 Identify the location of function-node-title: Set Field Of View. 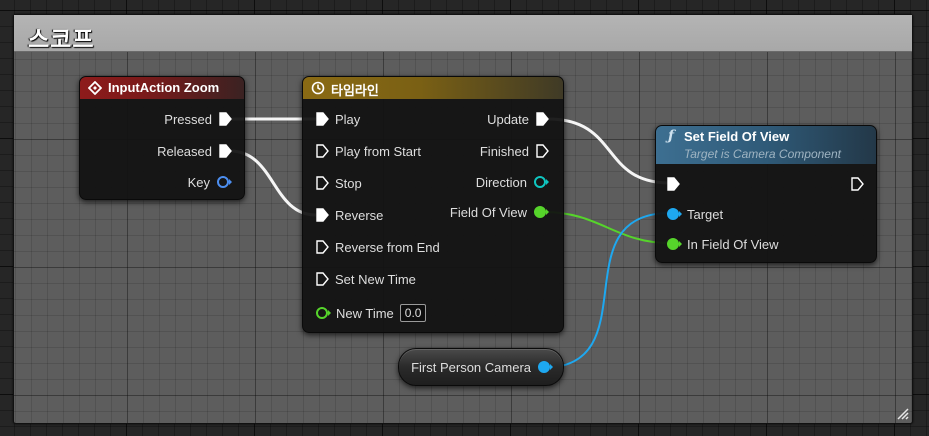
(737, 136).